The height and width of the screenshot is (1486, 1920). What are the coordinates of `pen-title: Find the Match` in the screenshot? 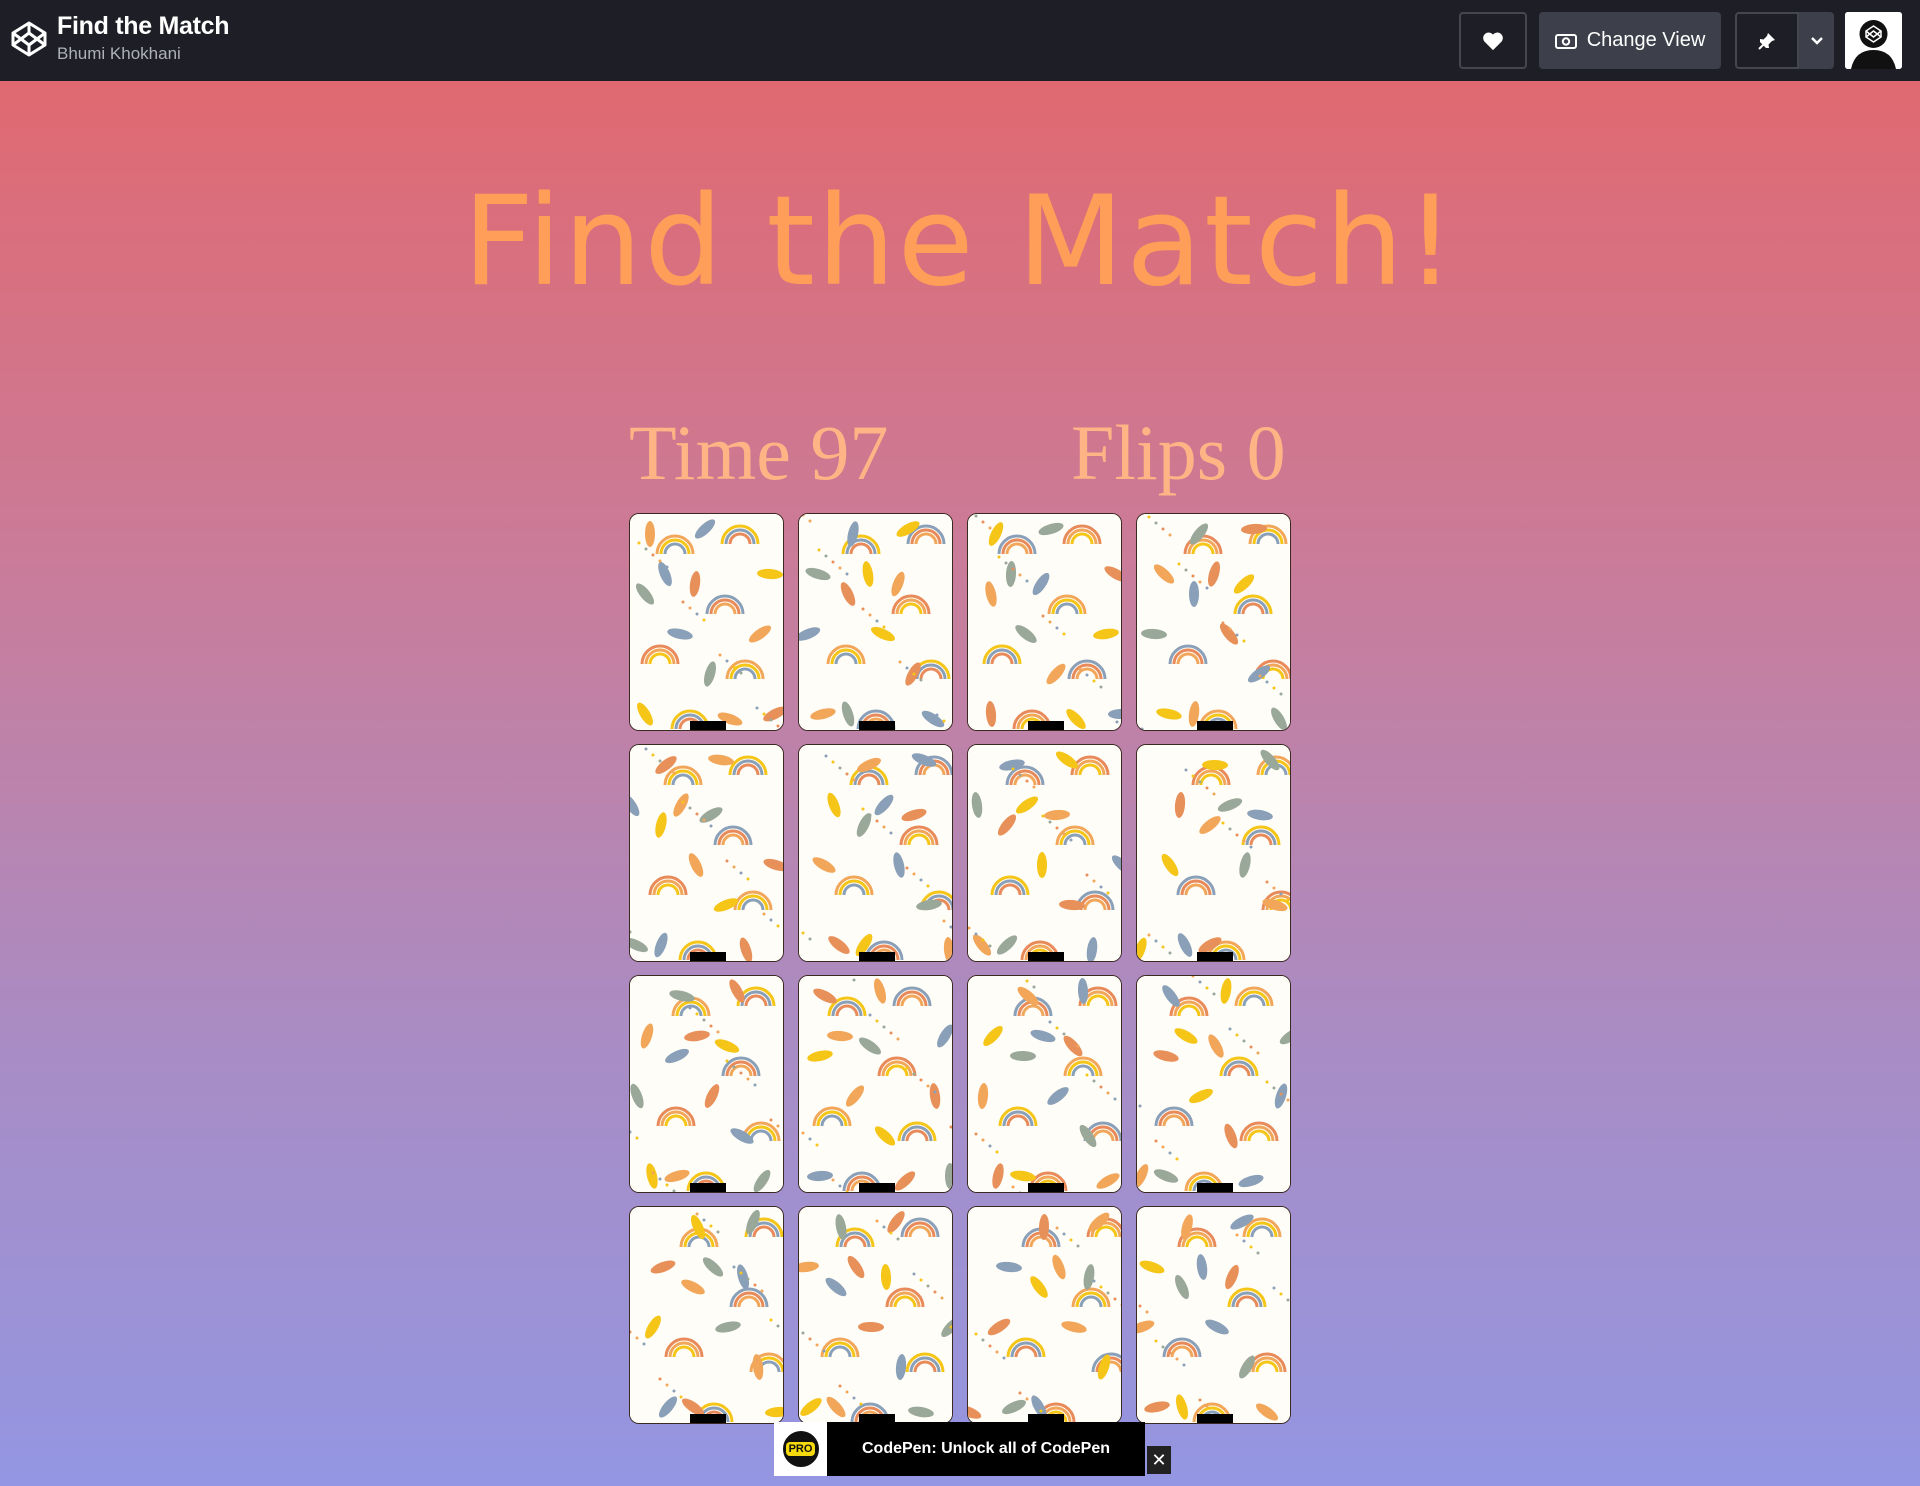 It's located at (143, 26).